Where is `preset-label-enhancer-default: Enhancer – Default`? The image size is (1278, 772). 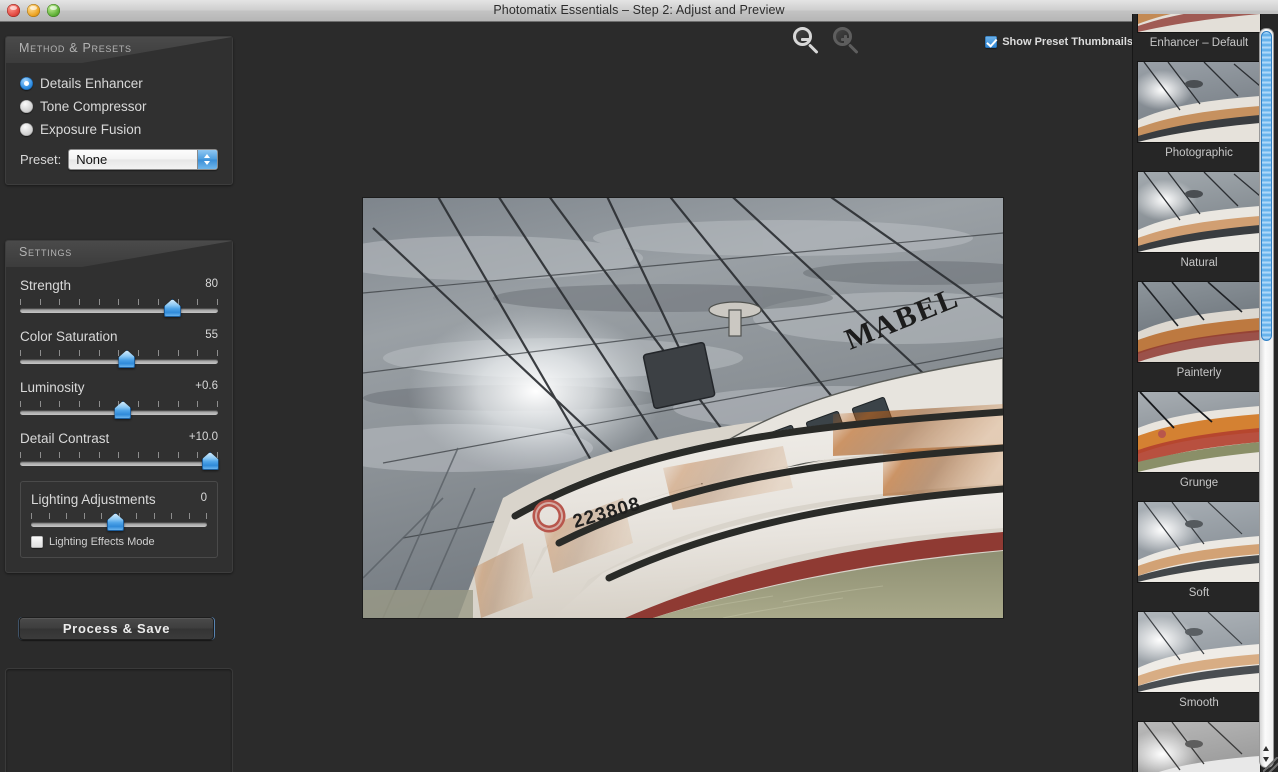 preset-label-enhancer-default: Enhancer – Default is located at coordinates (1199, 43).